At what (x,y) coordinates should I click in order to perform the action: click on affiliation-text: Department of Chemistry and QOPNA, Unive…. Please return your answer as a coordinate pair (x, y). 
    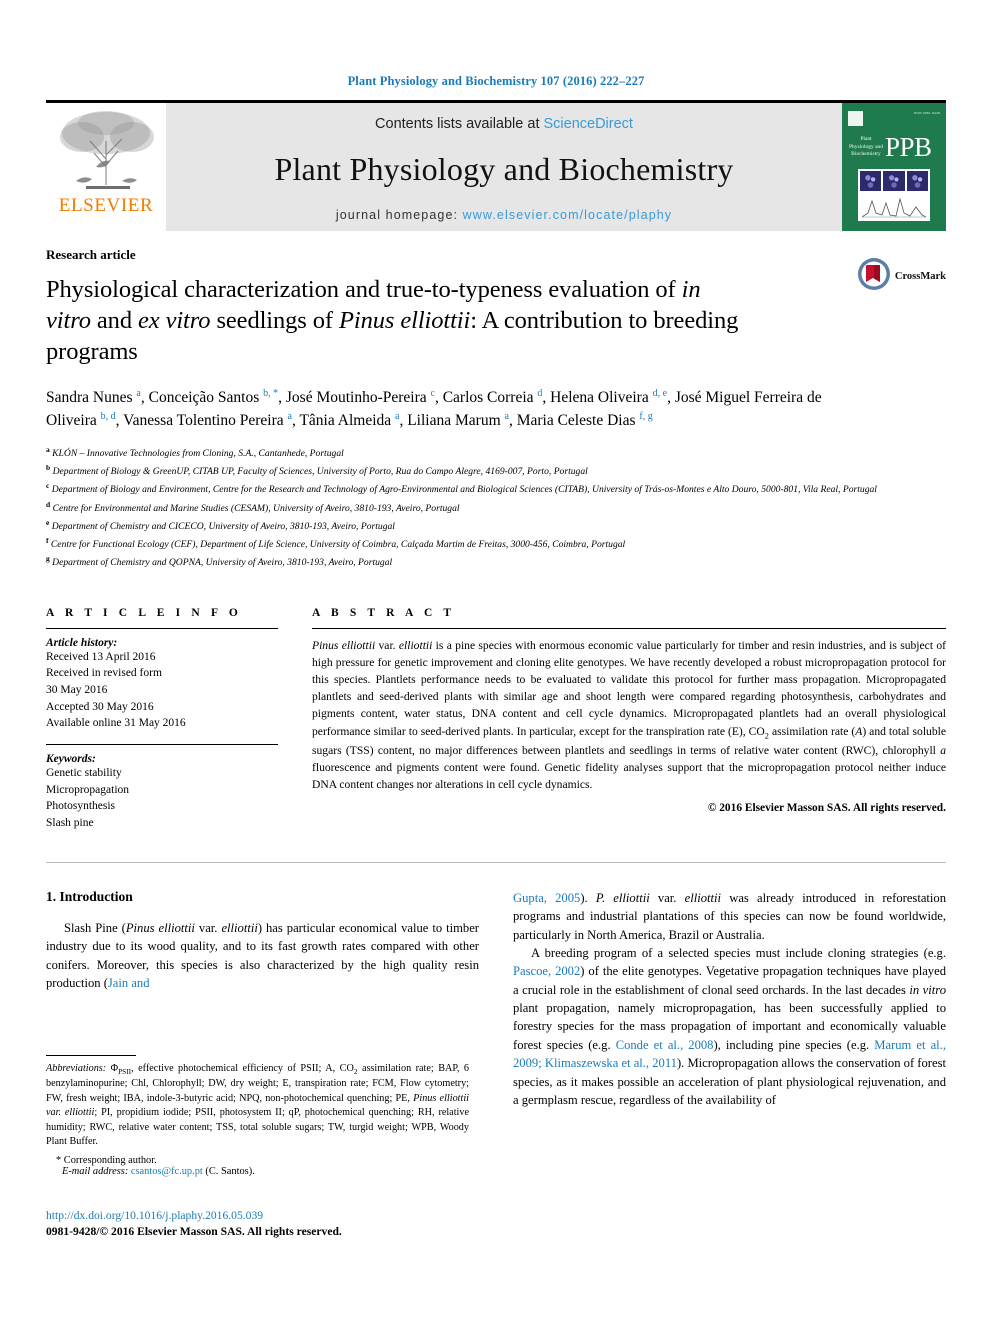
    Looking at the image, I should click on (222, 562).